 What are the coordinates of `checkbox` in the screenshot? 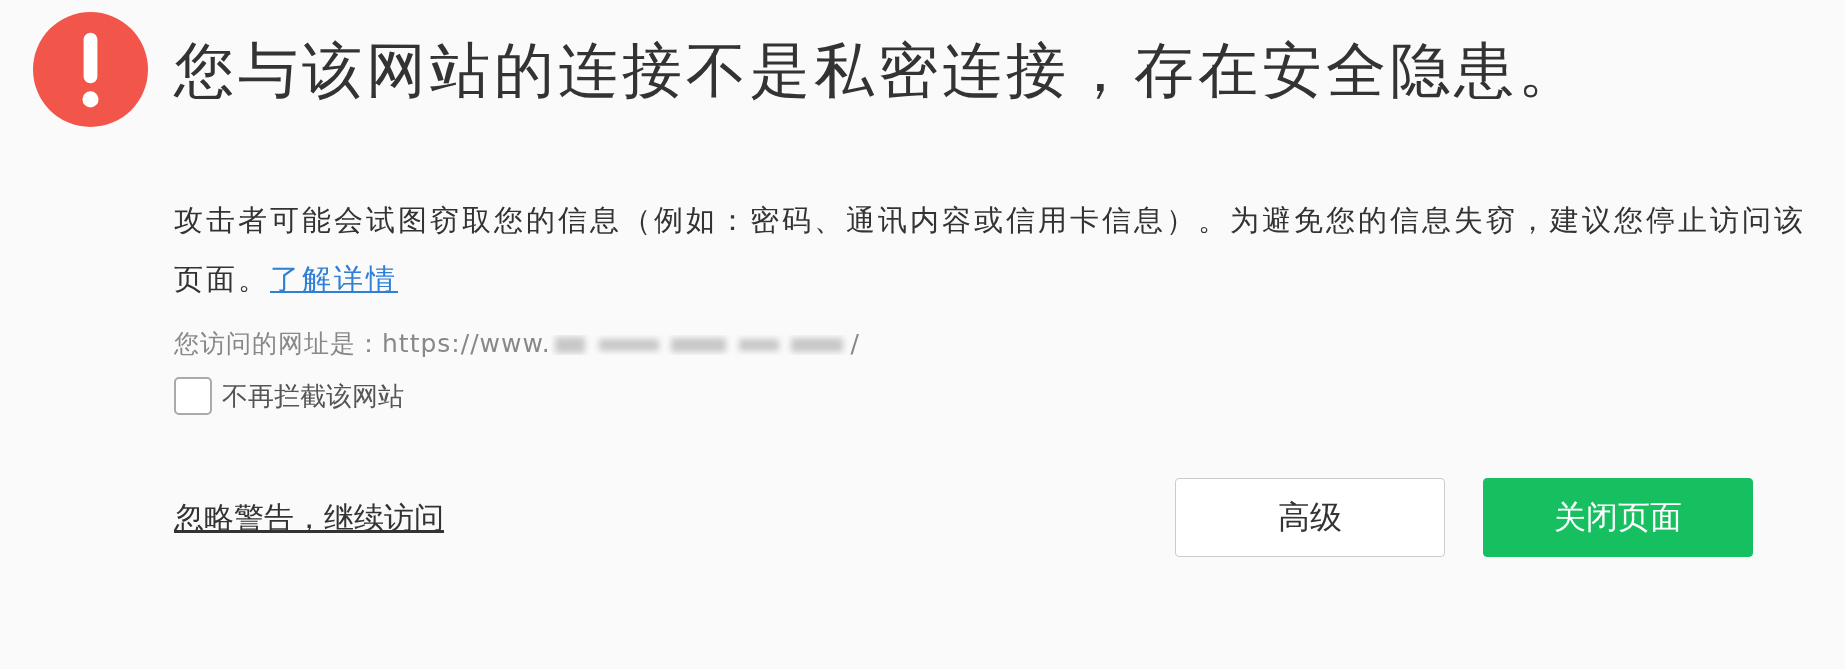 It's located at (193, 396).